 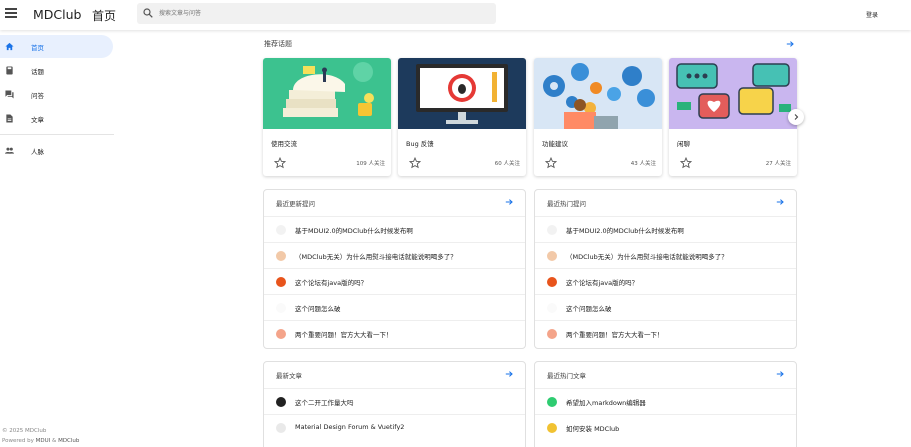 I want to click on article-title: 这个二开工作量大吗, so click(x=324, y=403).